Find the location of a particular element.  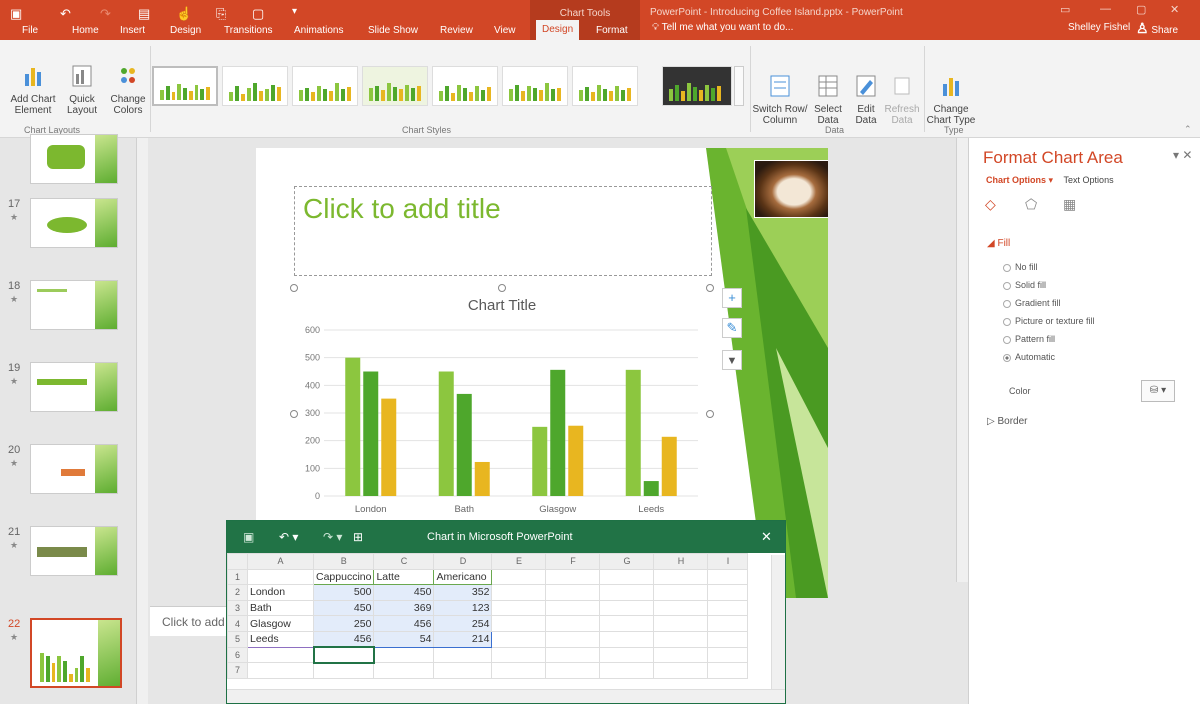

collapse-ribbon-icon: ⌃ is located at coordinates (1188, 129).